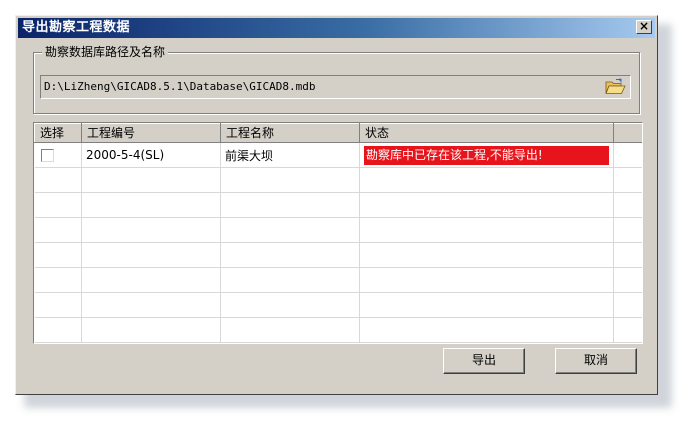 The image size is (685, 425). I want to click on browse-database-button, so click(615, 87).